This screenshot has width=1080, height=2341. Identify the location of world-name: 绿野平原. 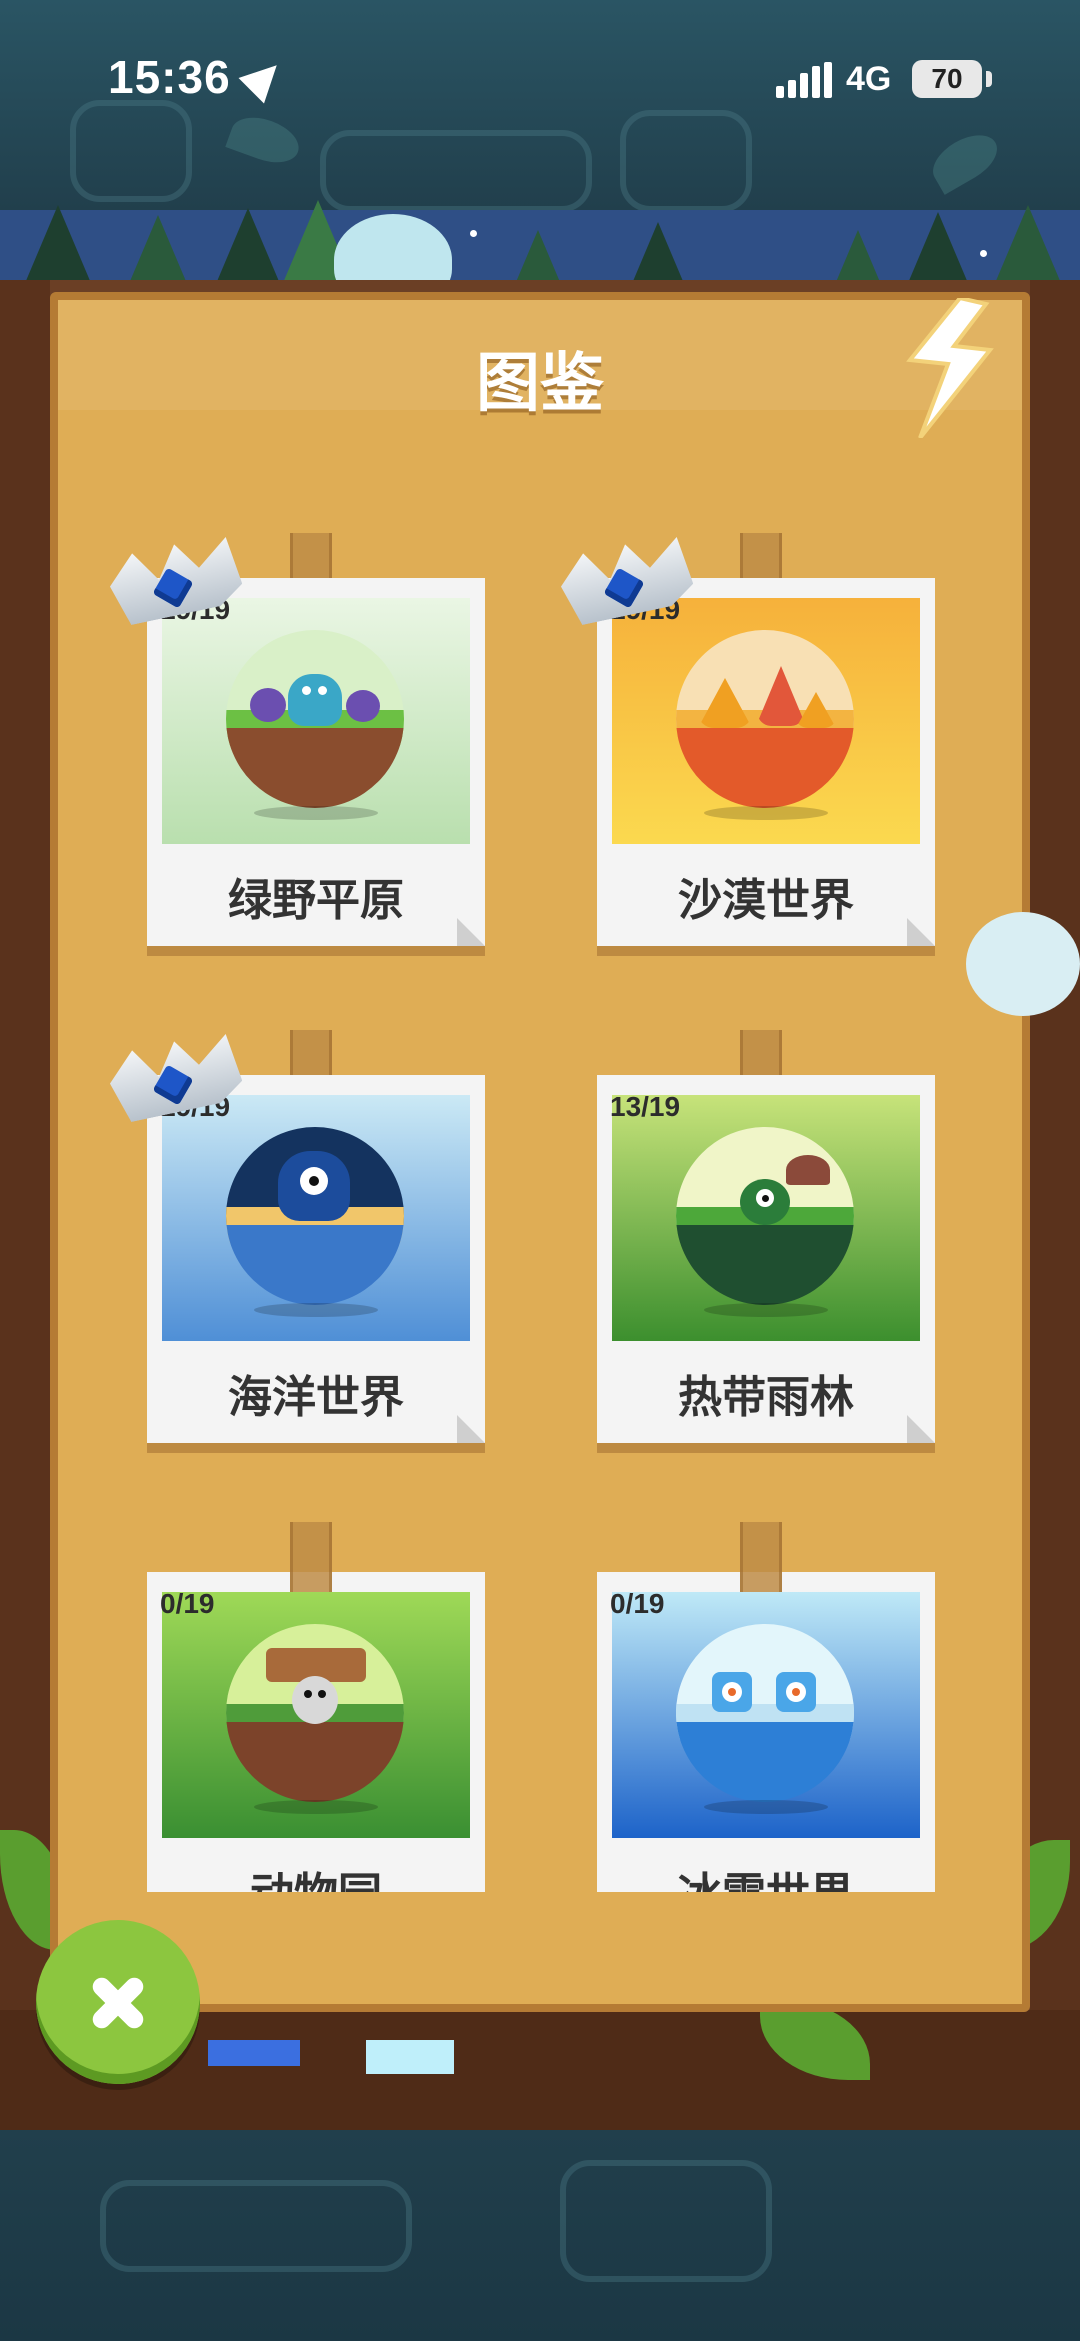
(316, 900).